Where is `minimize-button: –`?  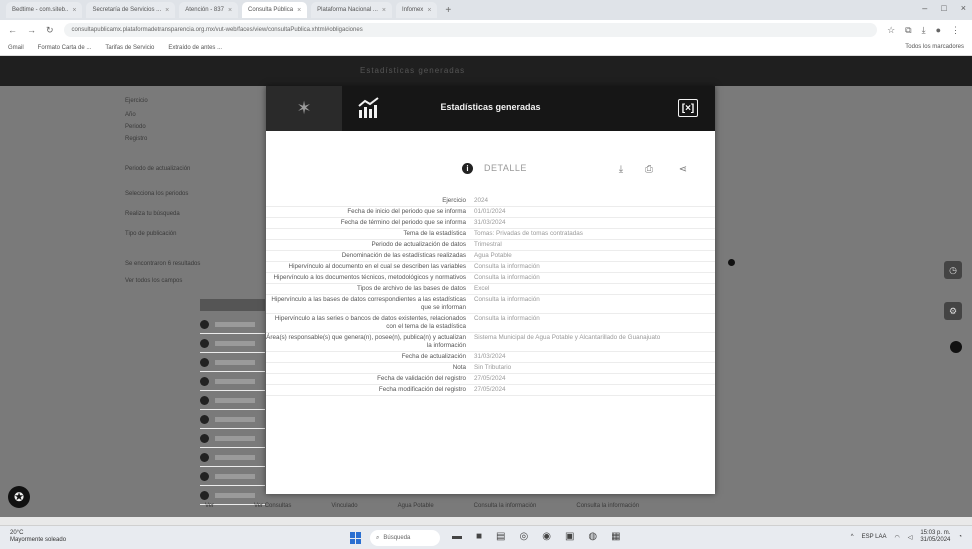
minimize-button: – is located at coordinates (924, 8).